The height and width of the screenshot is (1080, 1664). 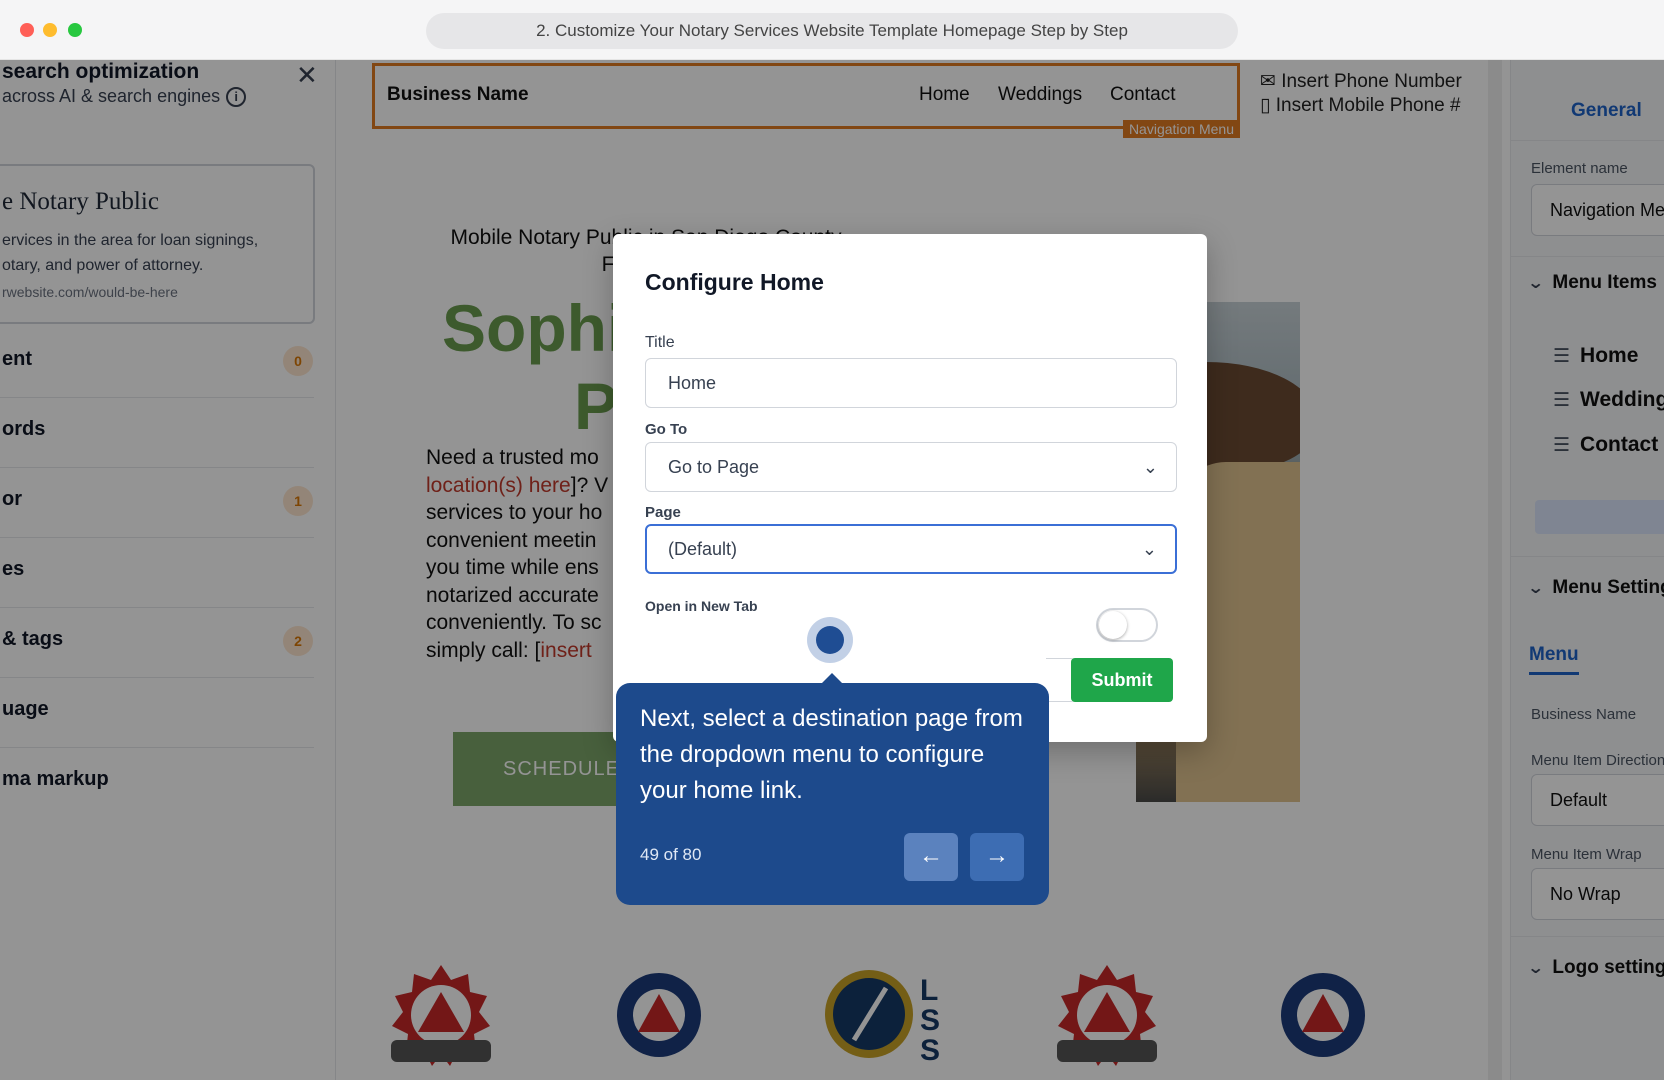 I want to click on new-tab-label: Open in New Tab, so click(x=701, y=606).